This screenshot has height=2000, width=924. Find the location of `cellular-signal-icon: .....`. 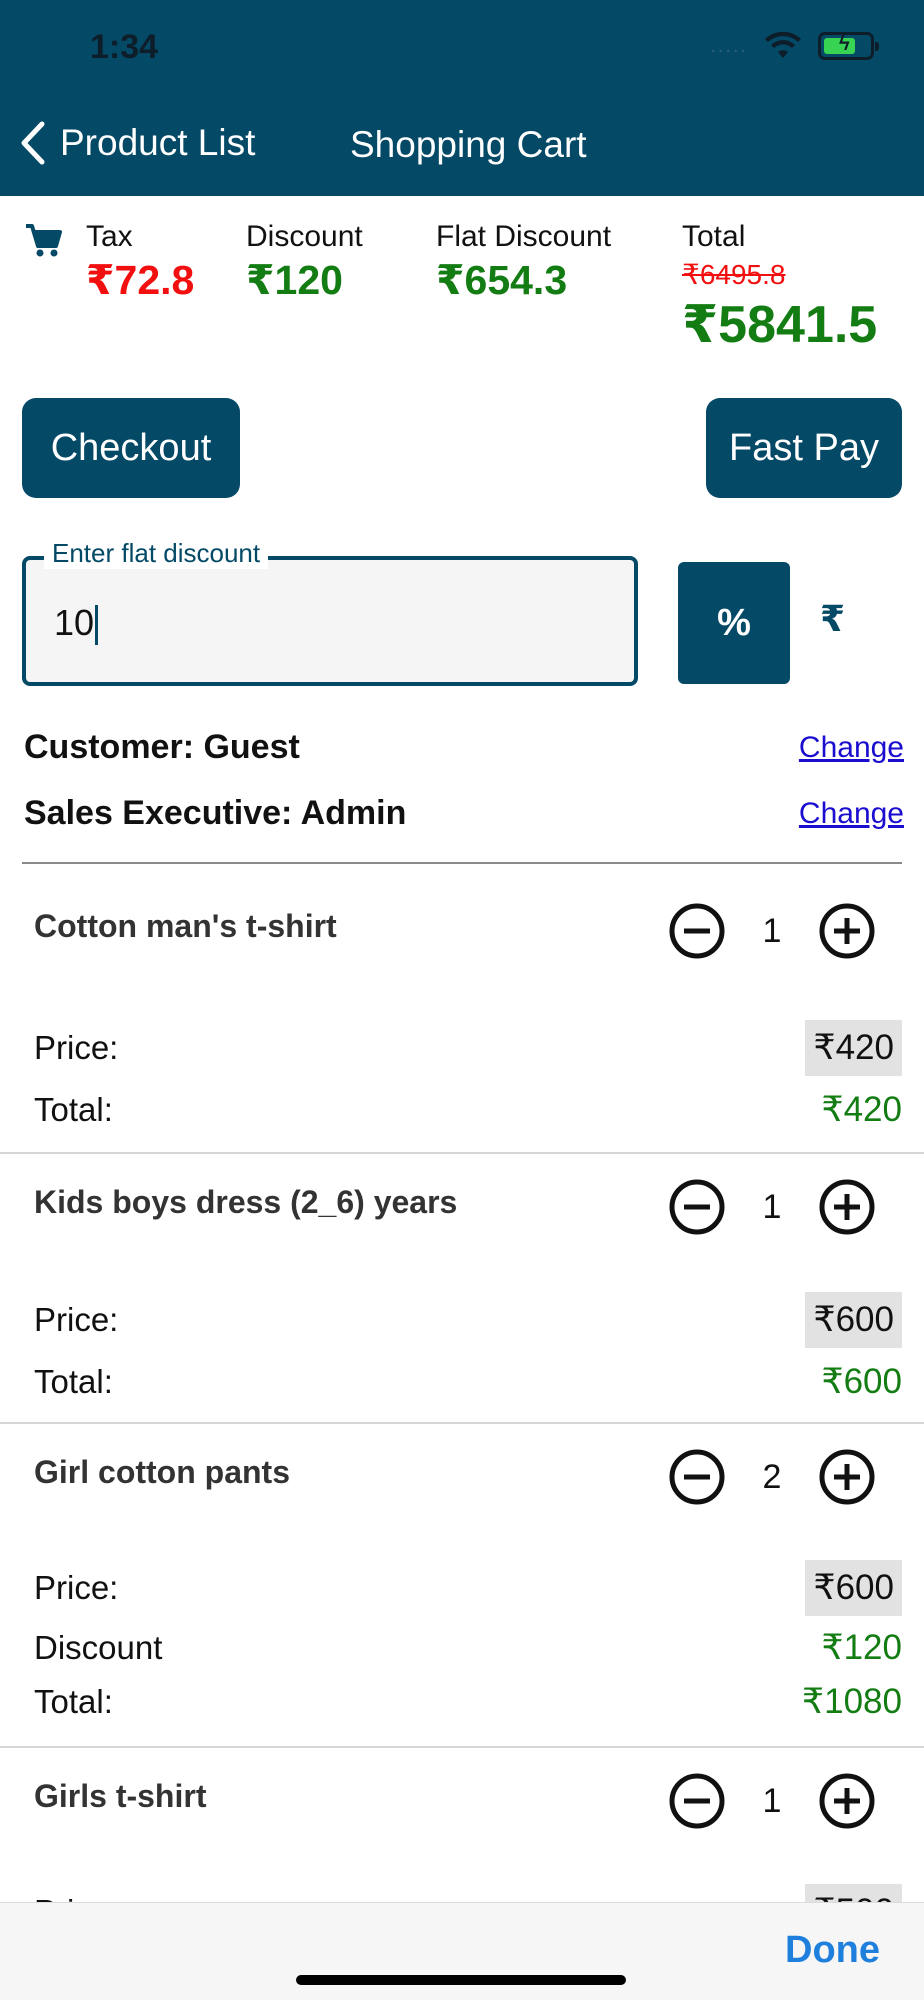

cellular-signal-icon: ..... is located at coordinates (729, 45).